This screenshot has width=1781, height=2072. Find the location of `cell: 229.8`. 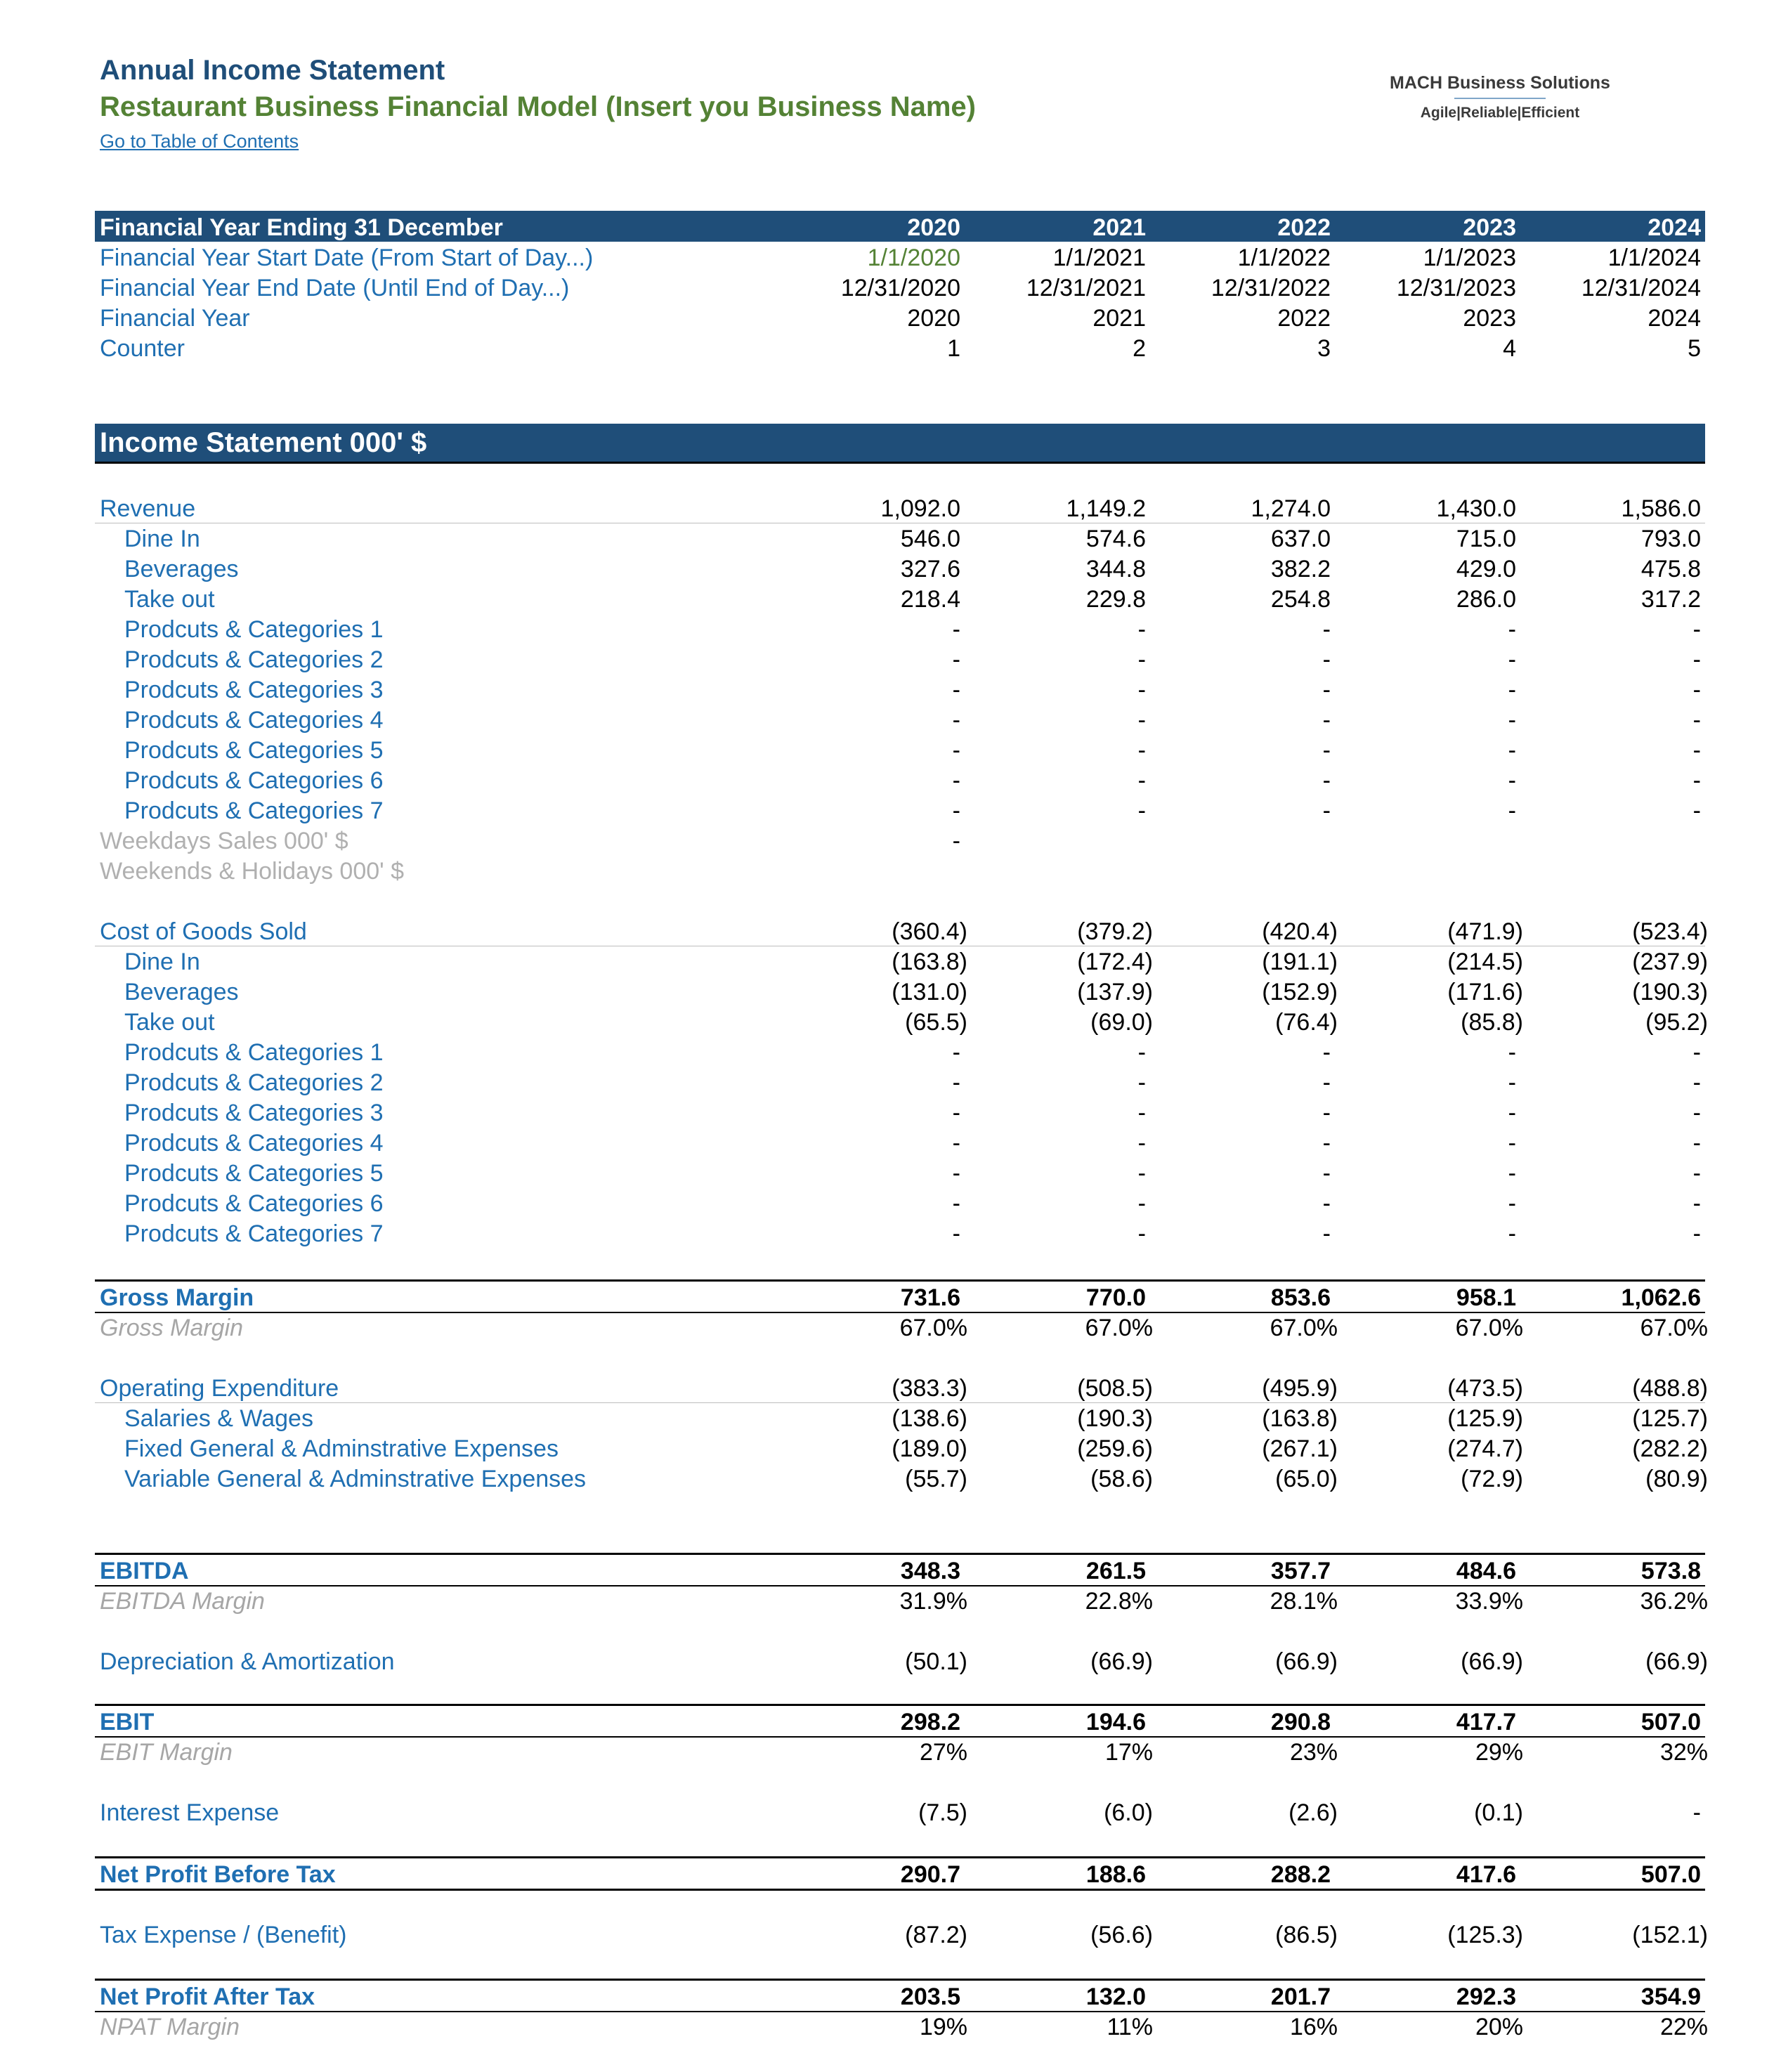

cell: 229.8 is located at coordinates (1115, 599).